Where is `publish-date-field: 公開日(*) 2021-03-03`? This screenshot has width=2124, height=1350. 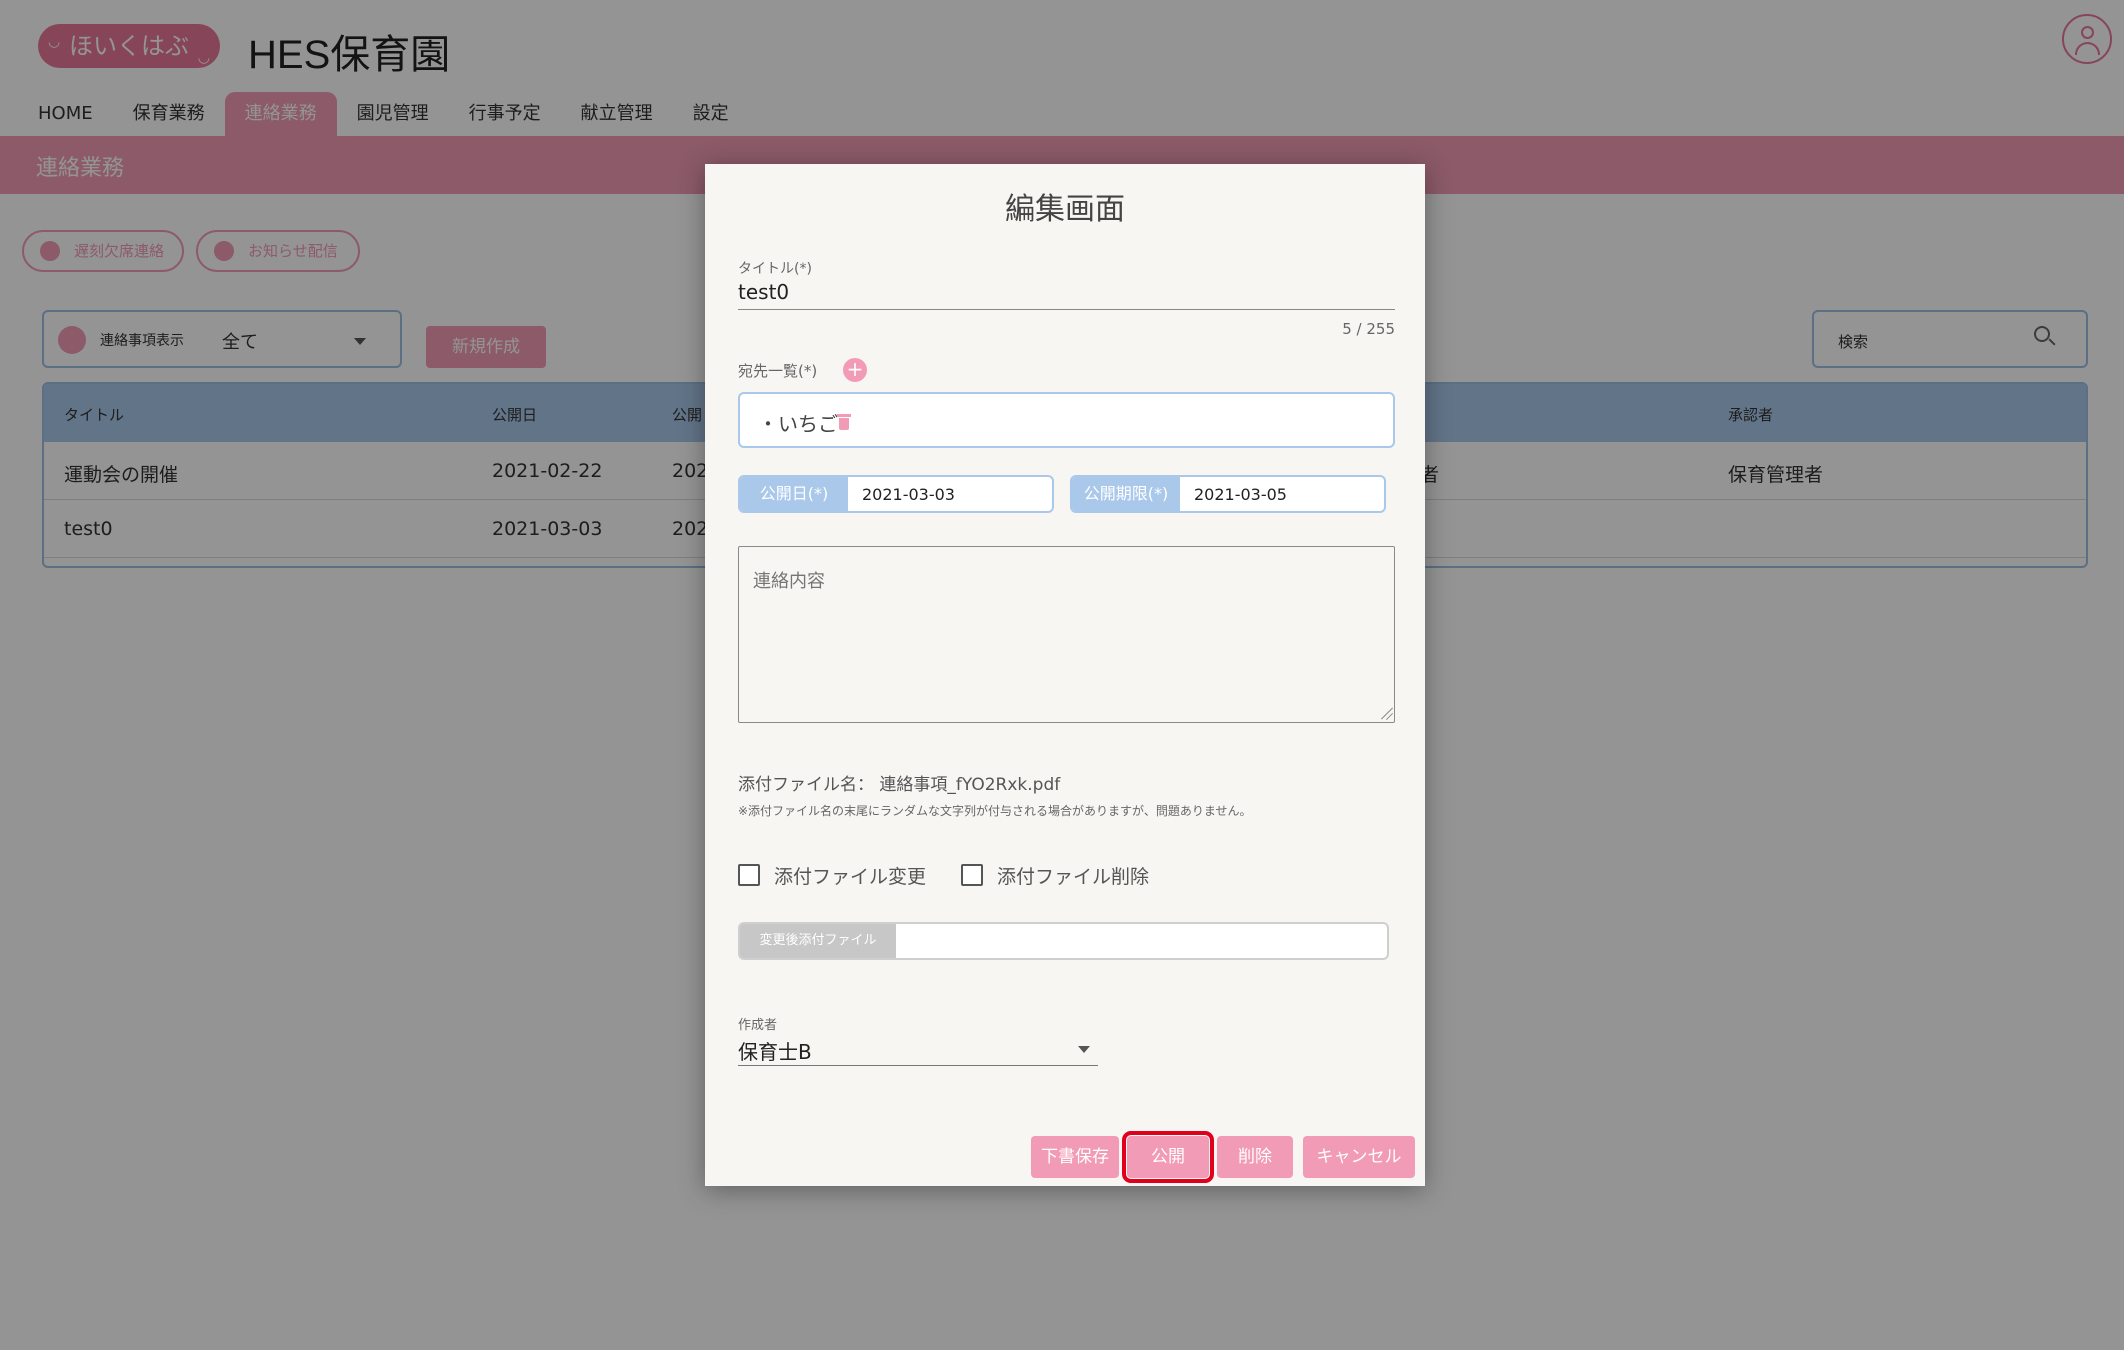 publish-date-field: 公開日(*) 2021-03-03 is located at coordinates (896, 494).